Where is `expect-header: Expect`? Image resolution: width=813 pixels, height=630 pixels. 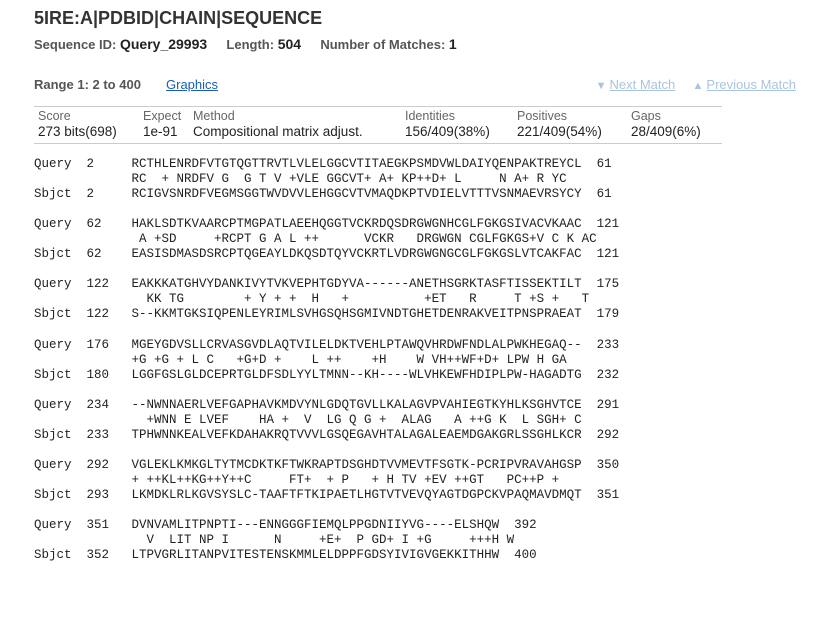 expect-header: Expect is located at coordinates (162, 116).